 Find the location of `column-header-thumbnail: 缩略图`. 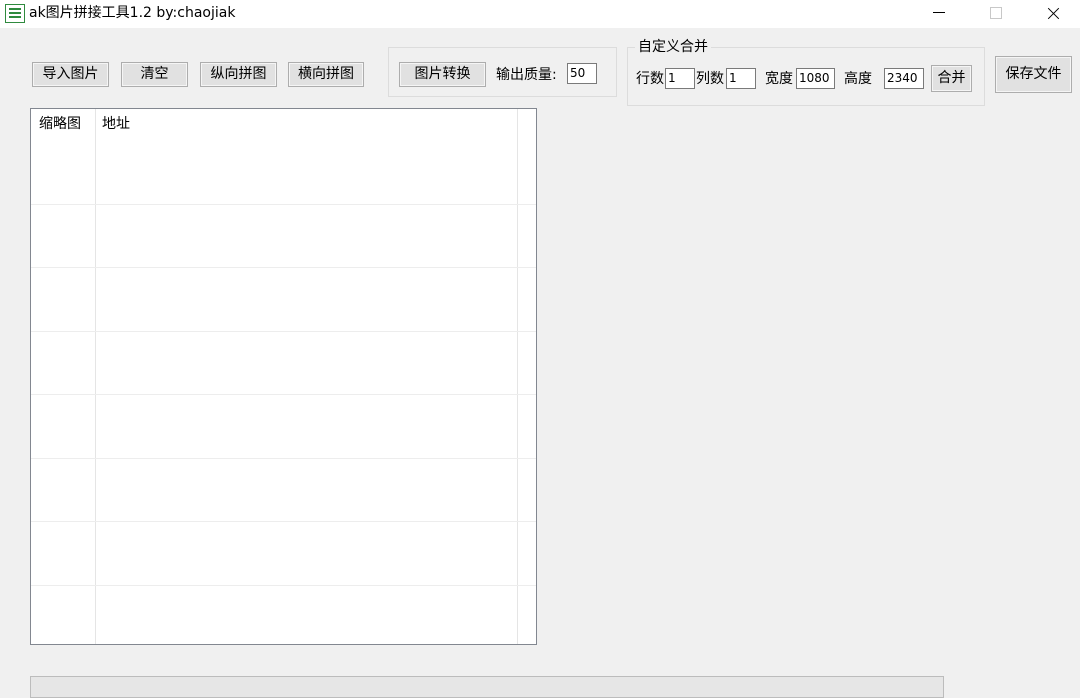

column-header-thumbnail: 缩略图 is located at coordinates (60, 124).